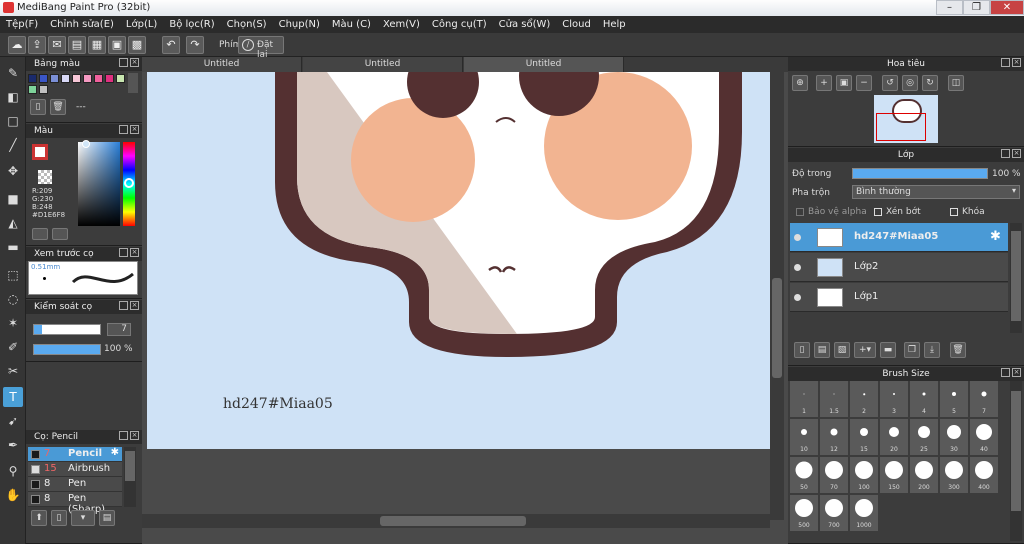 This screenshot has width=1024, height=544. I want to click on flip-icon: ◫, so click(956, 83).